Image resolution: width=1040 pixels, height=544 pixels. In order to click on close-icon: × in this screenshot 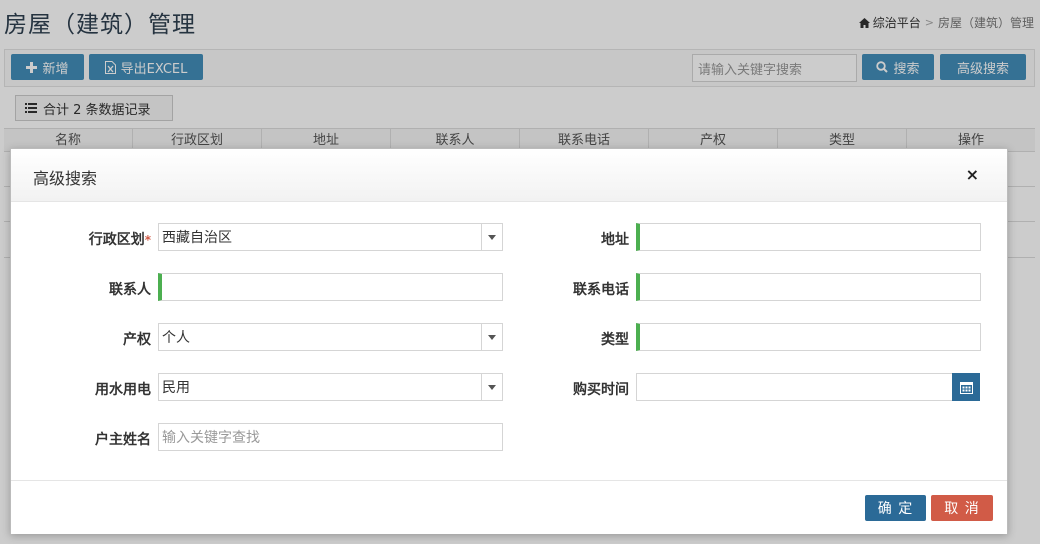, I will do `click(972, 174)`.